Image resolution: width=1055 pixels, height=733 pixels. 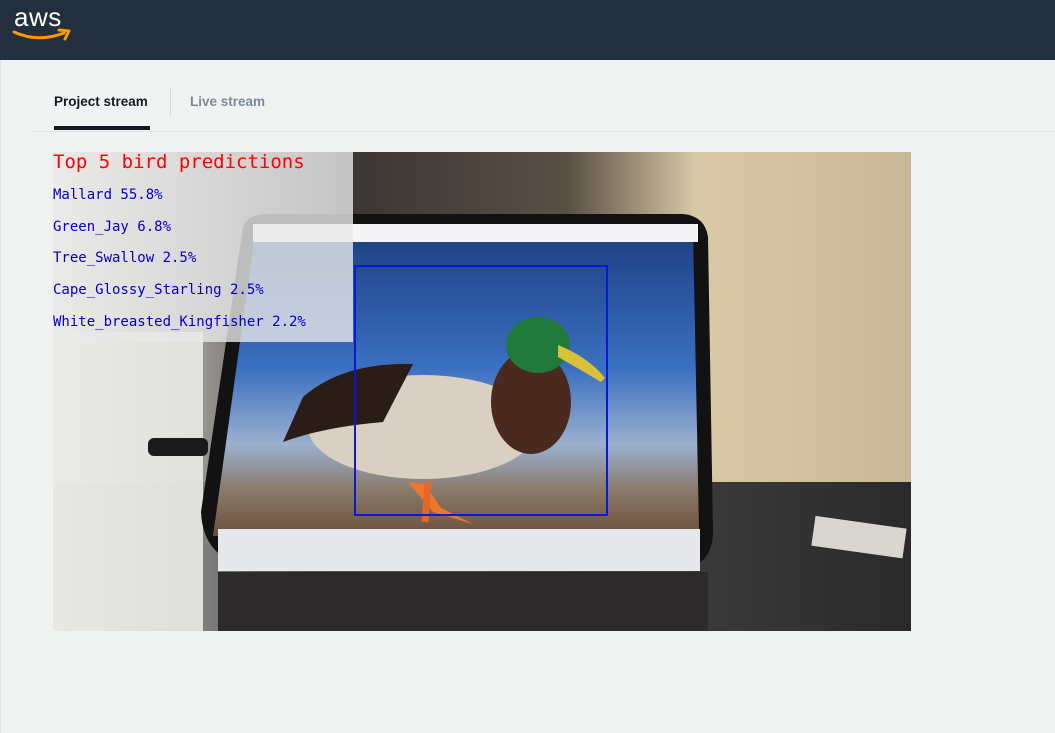 What do you see at coordinates (170, 102) in the screenshot?
I see `tab-divider` at bounding box center [170, 102].